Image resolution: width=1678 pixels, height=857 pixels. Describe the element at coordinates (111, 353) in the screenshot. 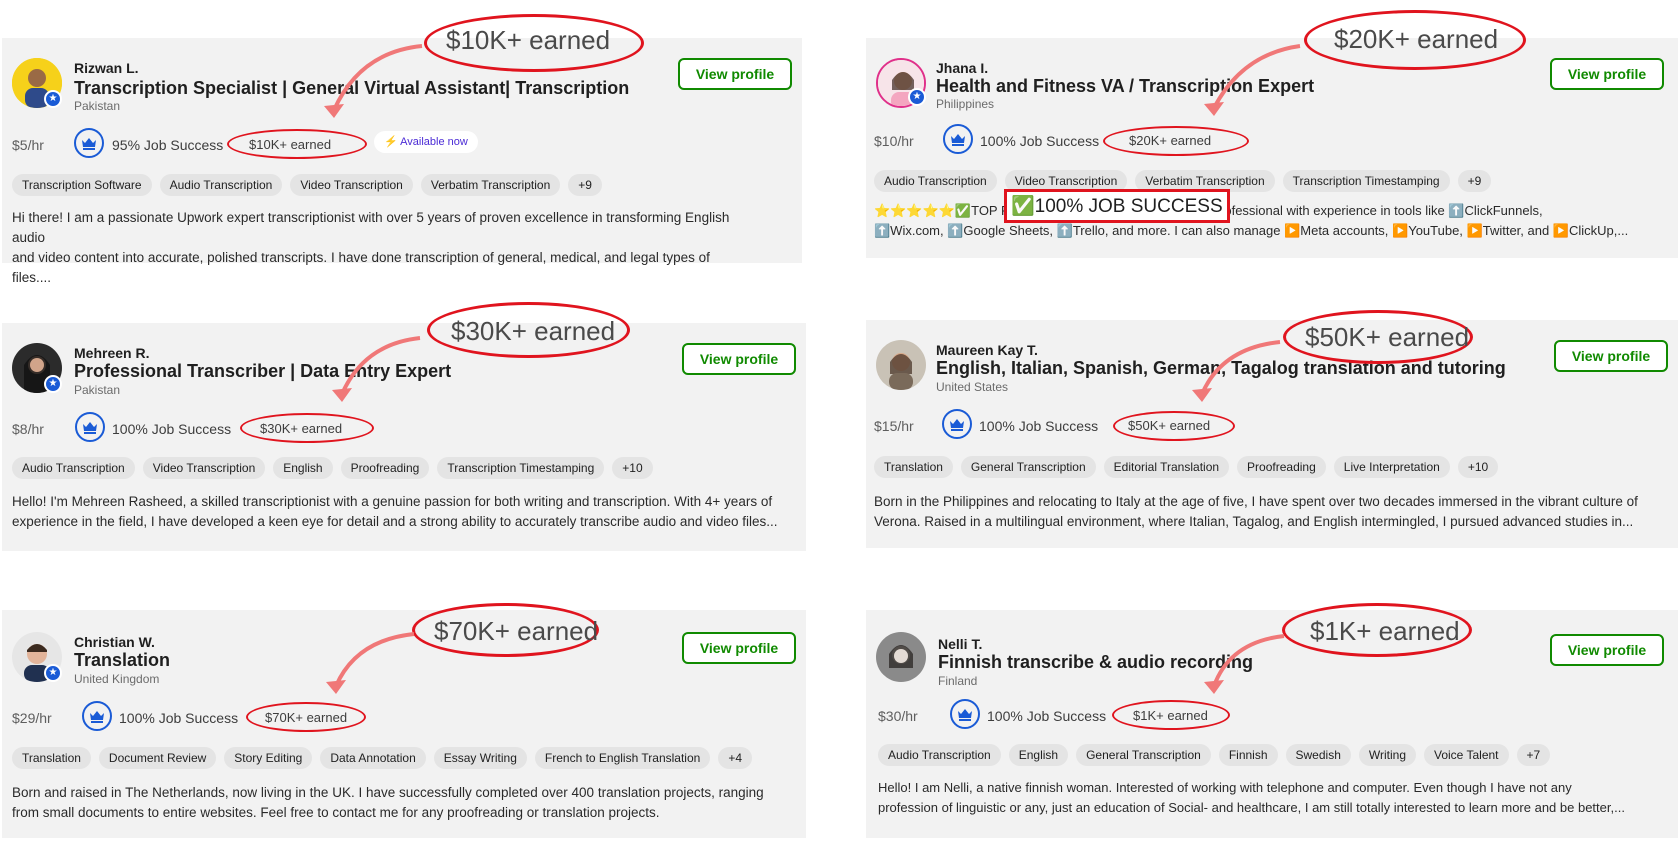

I see `freelancer-name: Mehreen R.` at that location.